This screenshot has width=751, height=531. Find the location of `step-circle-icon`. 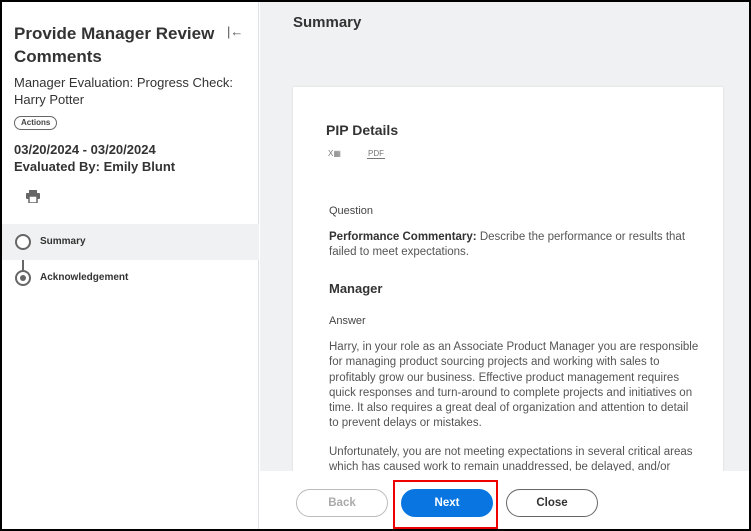

step-circle-icon is located at coordinates (23, 242).